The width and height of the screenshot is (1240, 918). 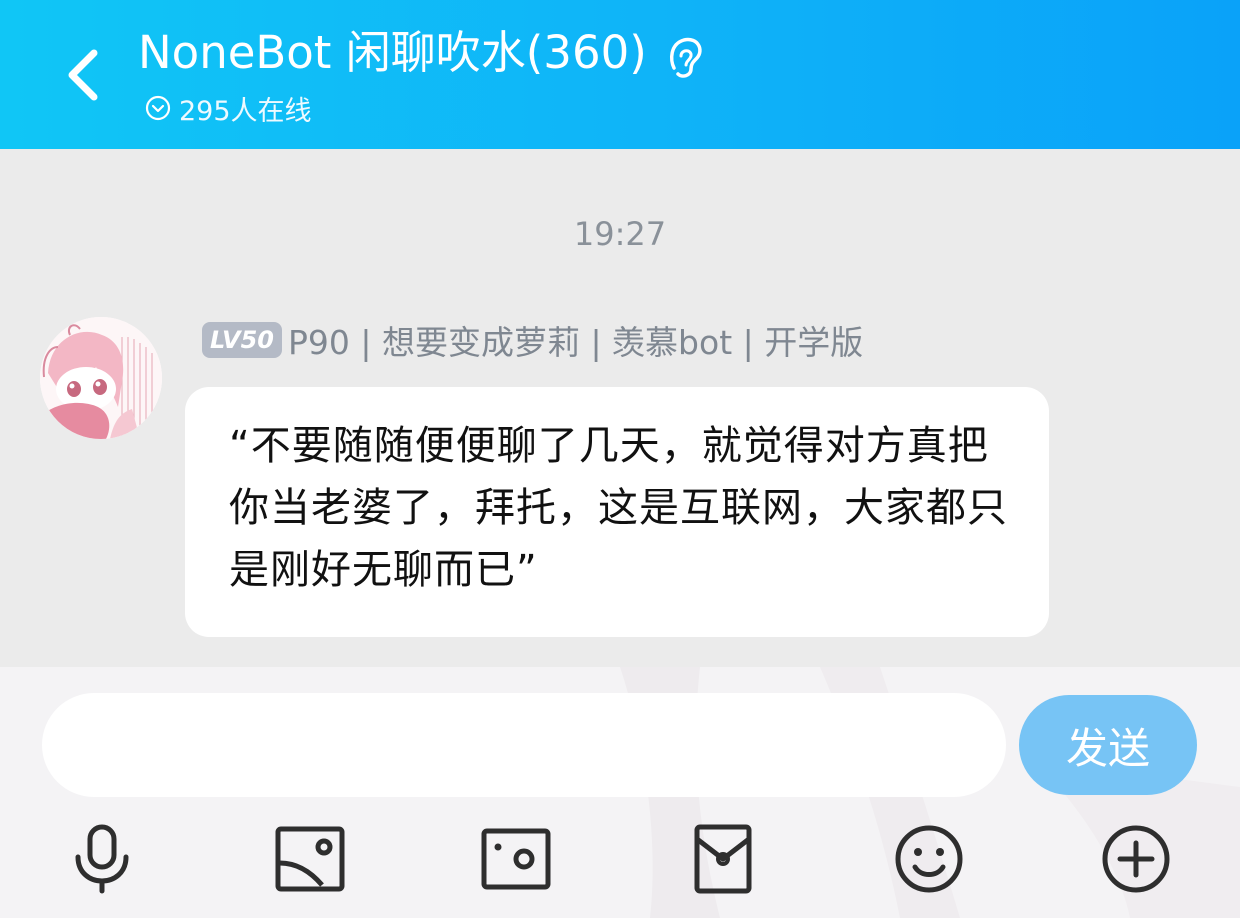 What do you see at coordinates (392, 53) in the screenshot?
I see `group-title: NoneBot 闲聊吹水(360)` at bounding box center [392, 53].